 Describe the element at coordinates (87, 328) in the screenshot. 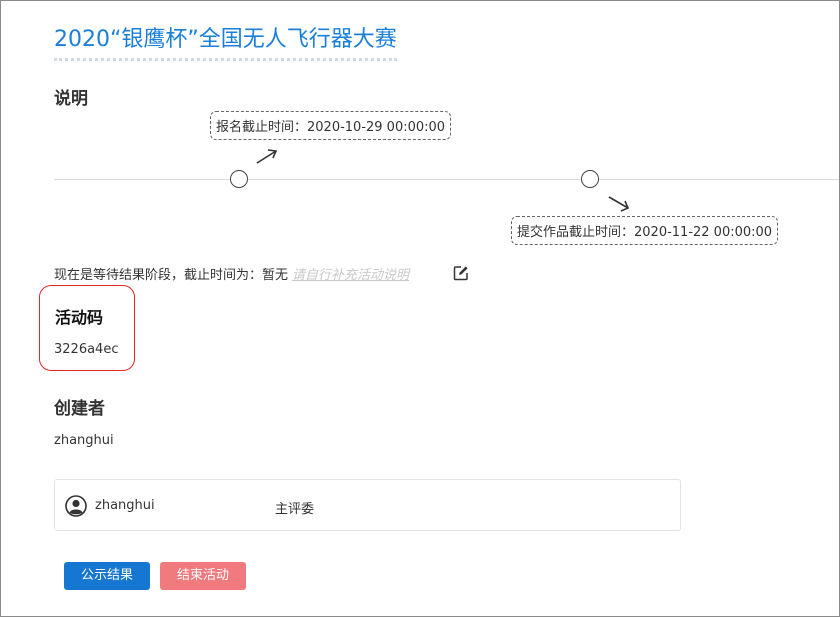

I see `activity-code-highlight` at that location.